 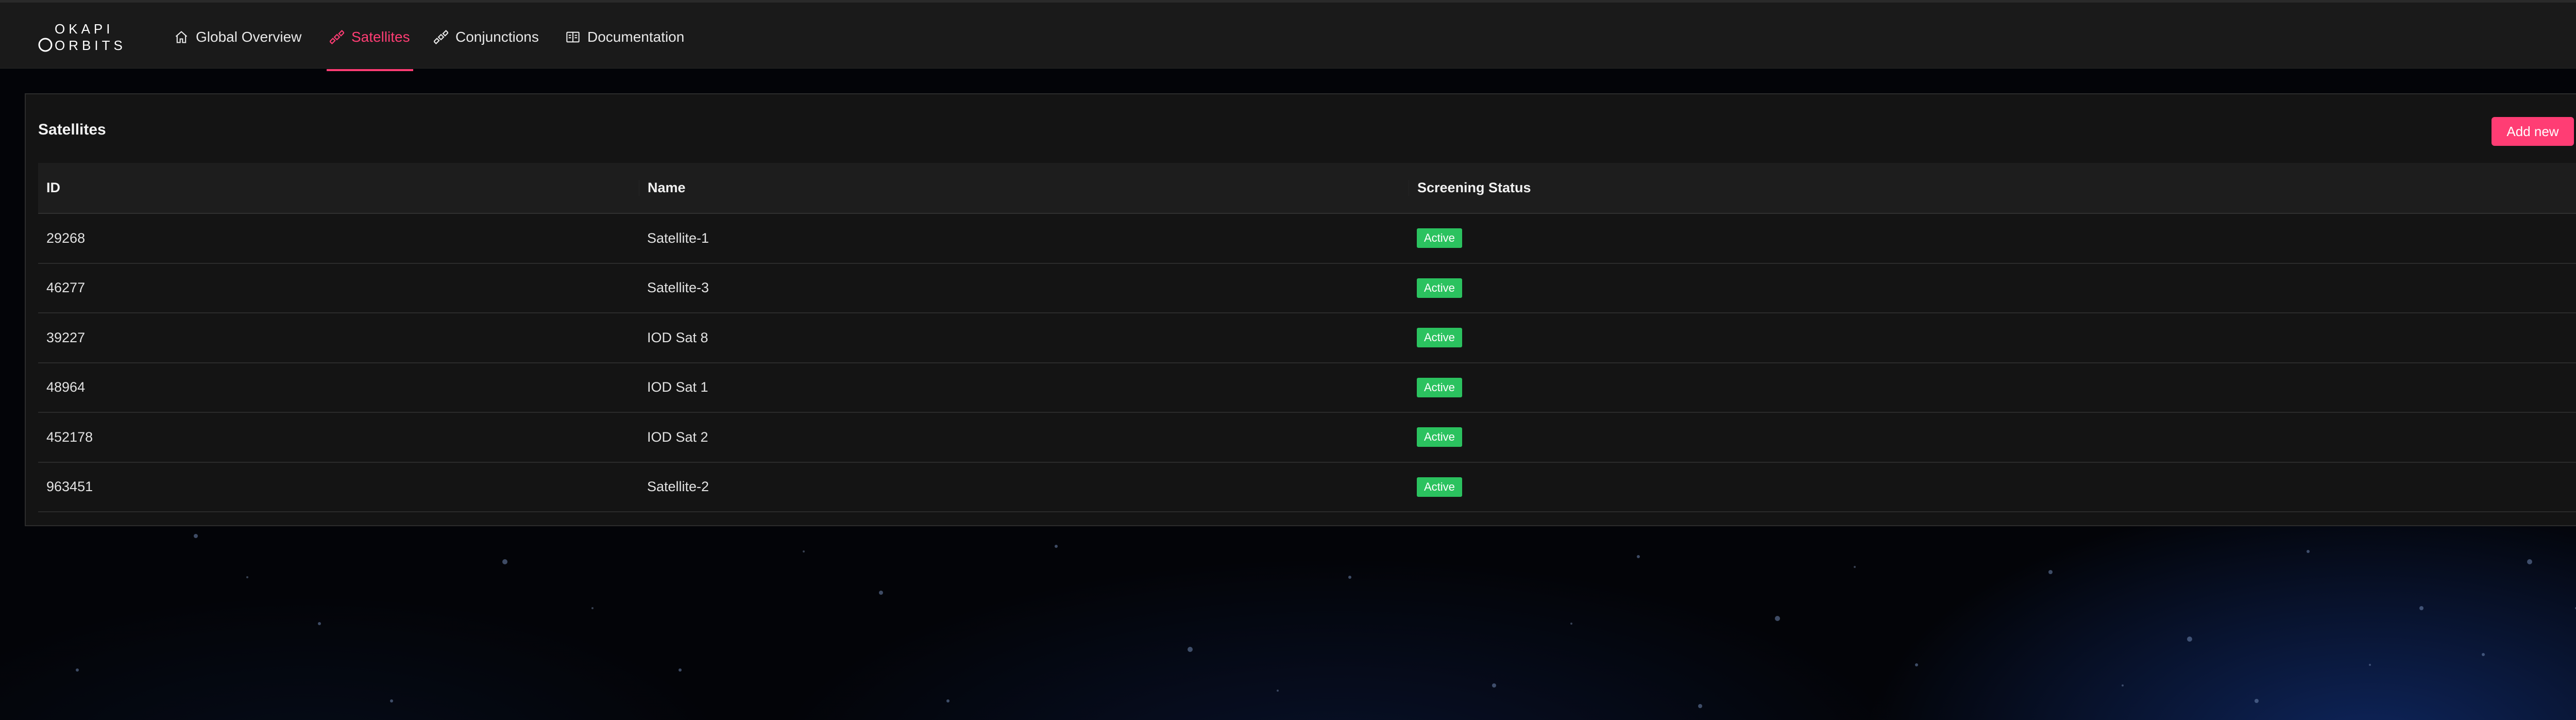 I want to click on nav-label: Documentation, so click(x=636, y=36).